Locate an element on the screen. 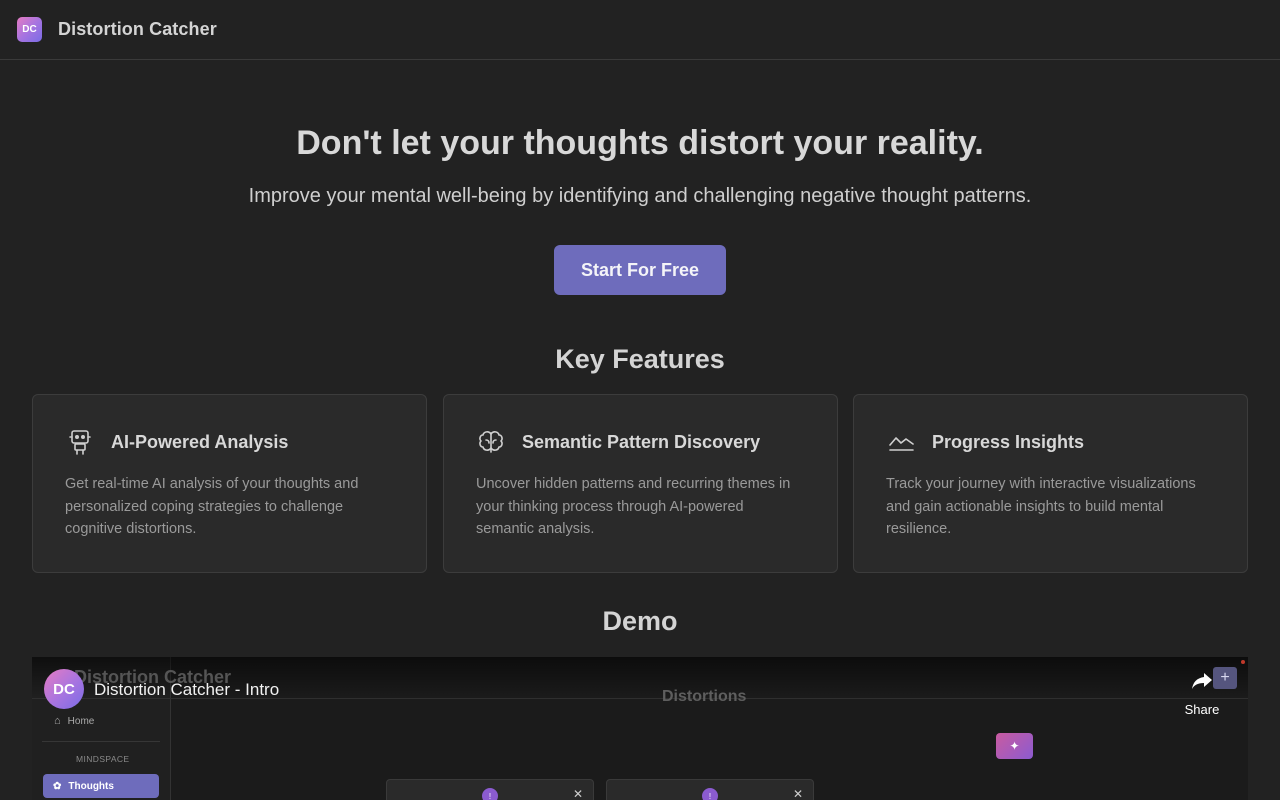  top-navbar: DC Distortion Catcher is located at coordinates (640, 30).